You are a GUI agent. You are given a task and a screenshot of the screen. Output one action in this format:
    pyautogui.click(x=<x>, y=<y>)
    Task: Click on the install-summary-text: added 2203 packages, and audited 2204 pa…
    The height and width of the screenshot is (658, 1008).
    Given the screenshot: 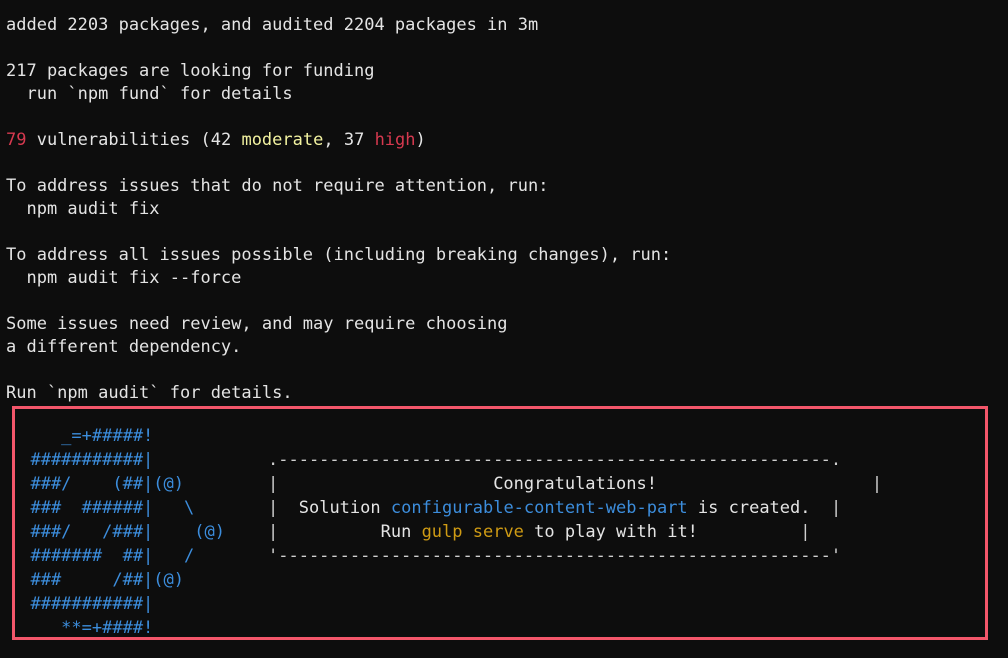 What is the action you would take?
    pyautogui.click(x=272, y=25)
    